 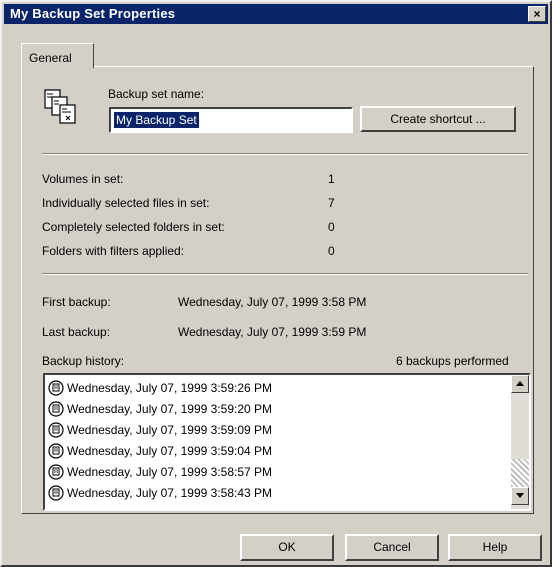 I want to click on help-button: Help, so click(x=495, y=547).